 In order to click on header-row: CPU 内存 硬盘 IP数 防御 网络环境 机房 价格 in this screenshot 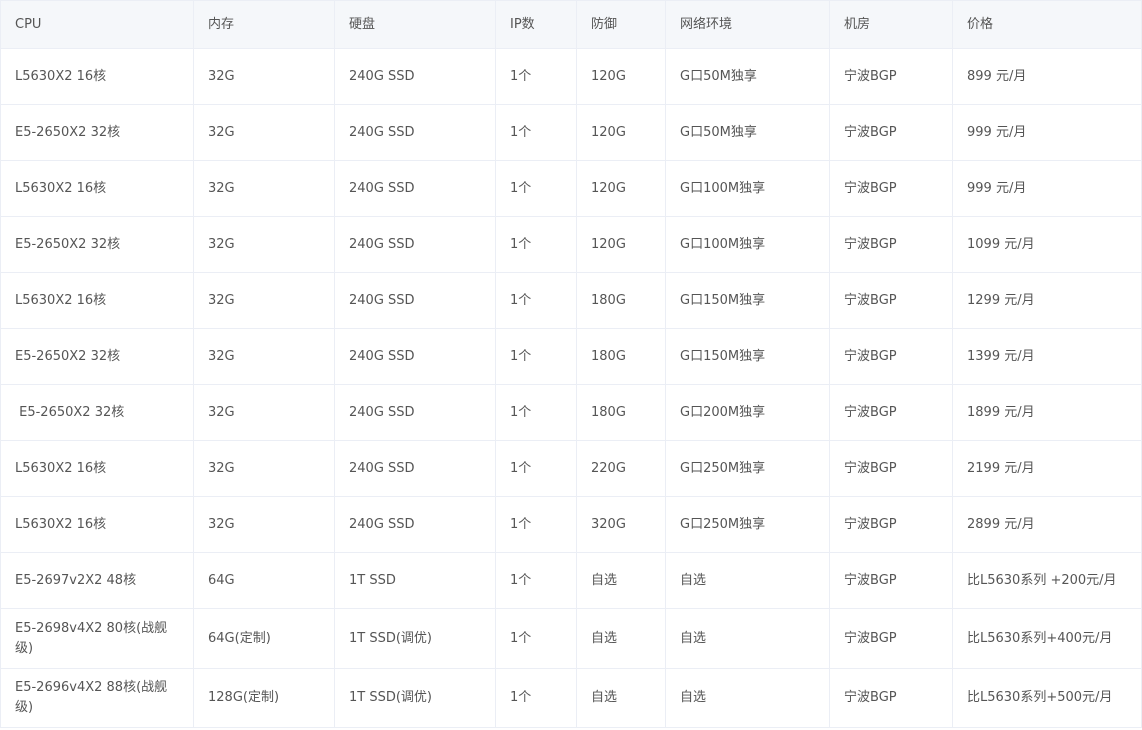, I will do `click(571, 24)`.